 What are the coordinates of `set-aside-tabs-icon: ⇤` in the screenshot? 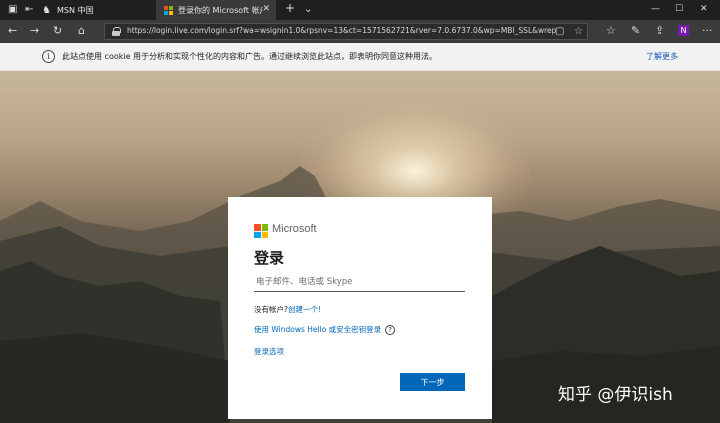 It's located at (29, 9).